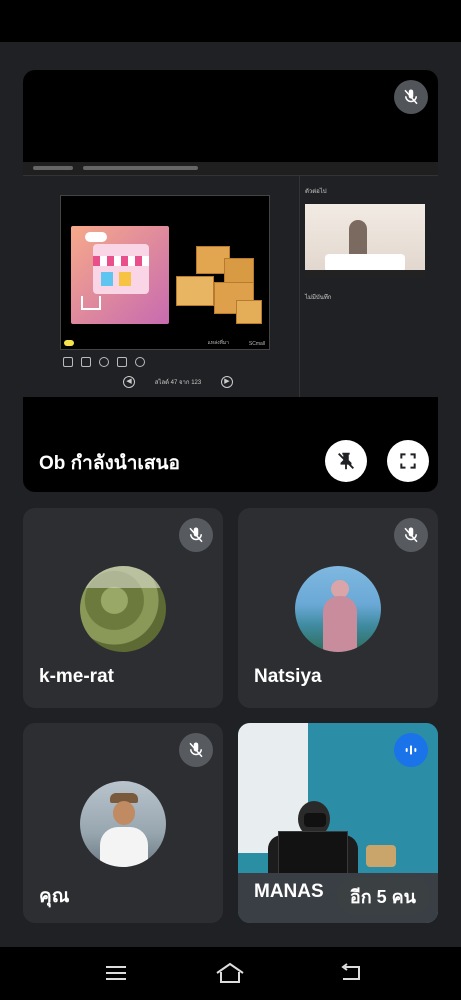  I want to click on next-slide-thumbnail, so click(365, 241).